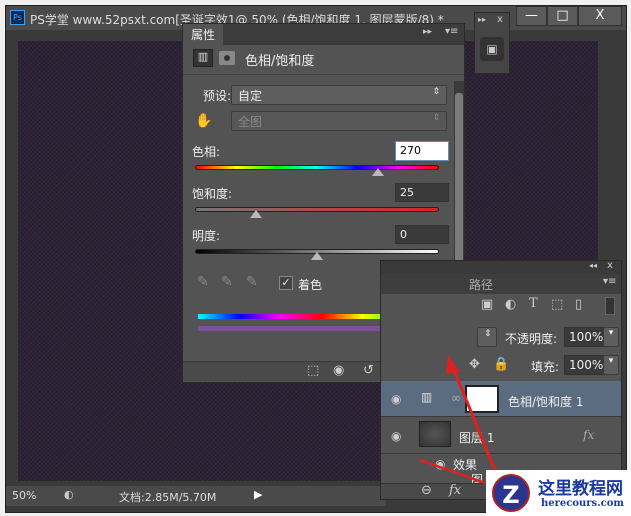 The height and width of the screenshot is (516, 631). What do you see at coordinates (583, 503) in the screenshot?
I see `watermark-url: herecours.com` at bounding box center [583, 503].